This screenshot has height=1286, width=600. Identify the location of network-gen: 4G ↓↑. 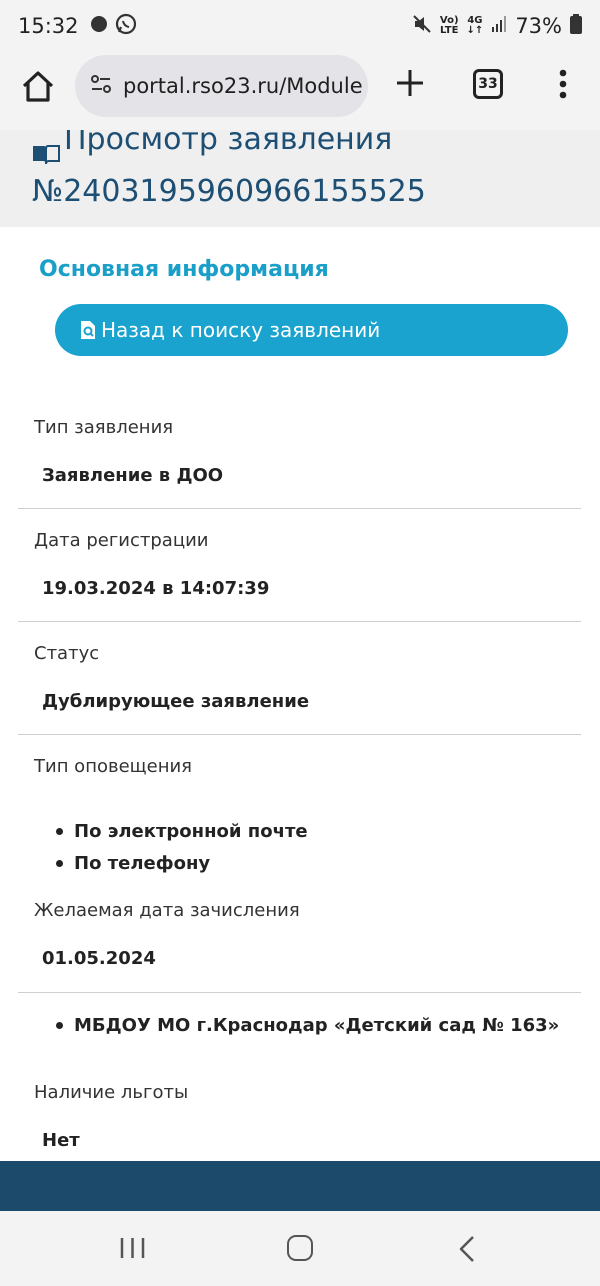
(475, 25).